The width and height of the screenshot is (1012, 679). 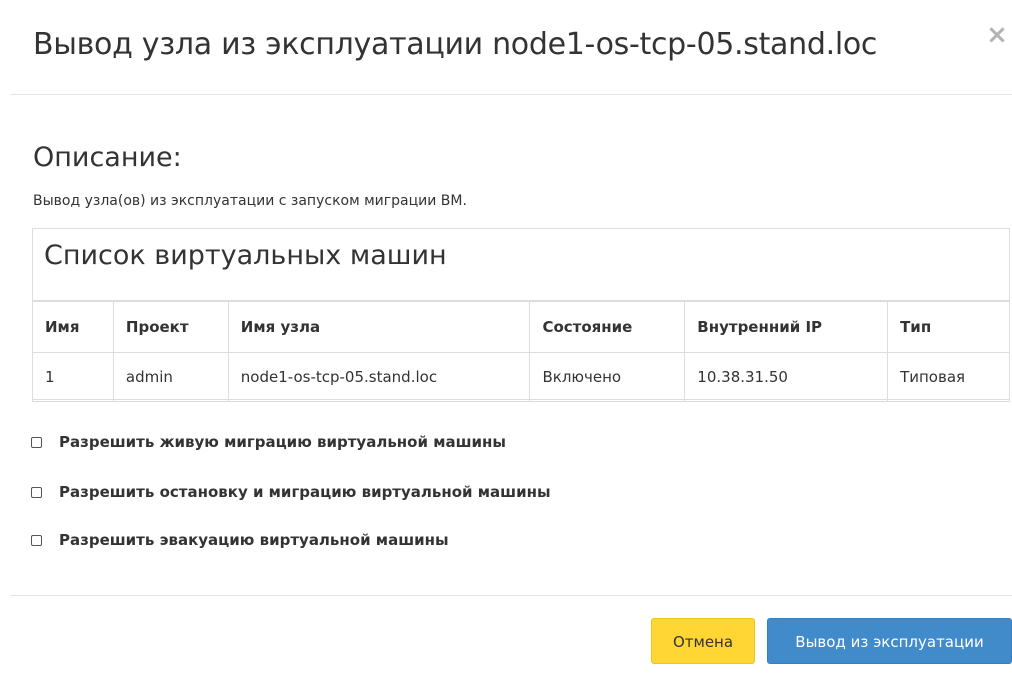 I want to click on stop-migration-checkbox, so click(x=36, y=492).